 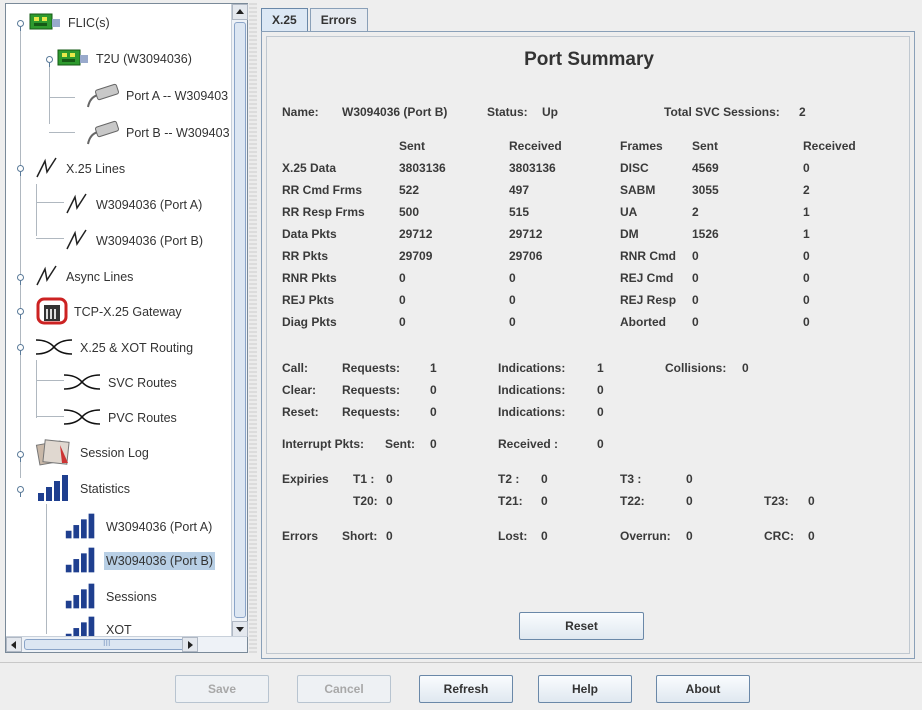 What do you see at coordinates (338, 20) in the screenshot?
I see `tab-errors: Errors` at bounding box center [338, 20].